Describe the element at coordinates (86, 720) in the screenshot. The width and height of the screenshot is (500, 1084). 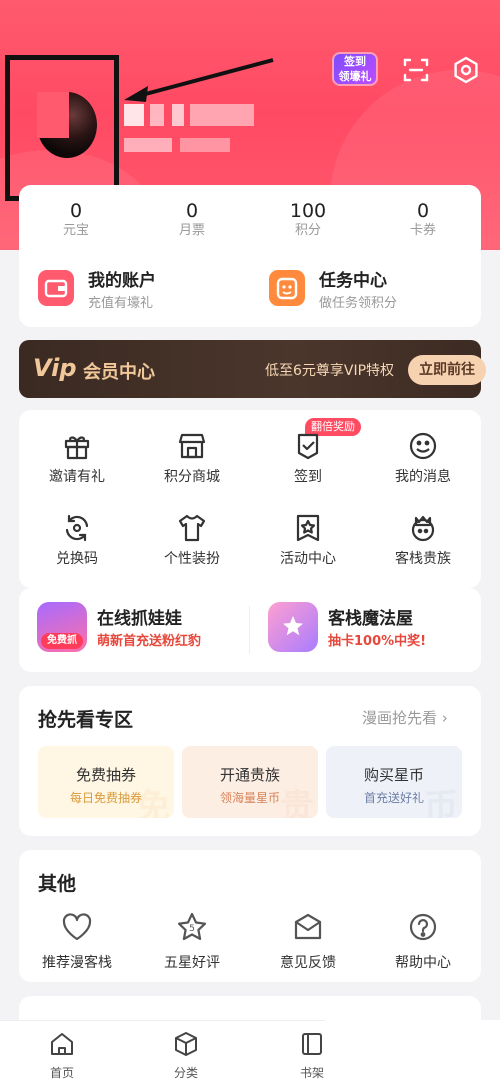
I see `early-access-title: 抢先看专区` at that location.